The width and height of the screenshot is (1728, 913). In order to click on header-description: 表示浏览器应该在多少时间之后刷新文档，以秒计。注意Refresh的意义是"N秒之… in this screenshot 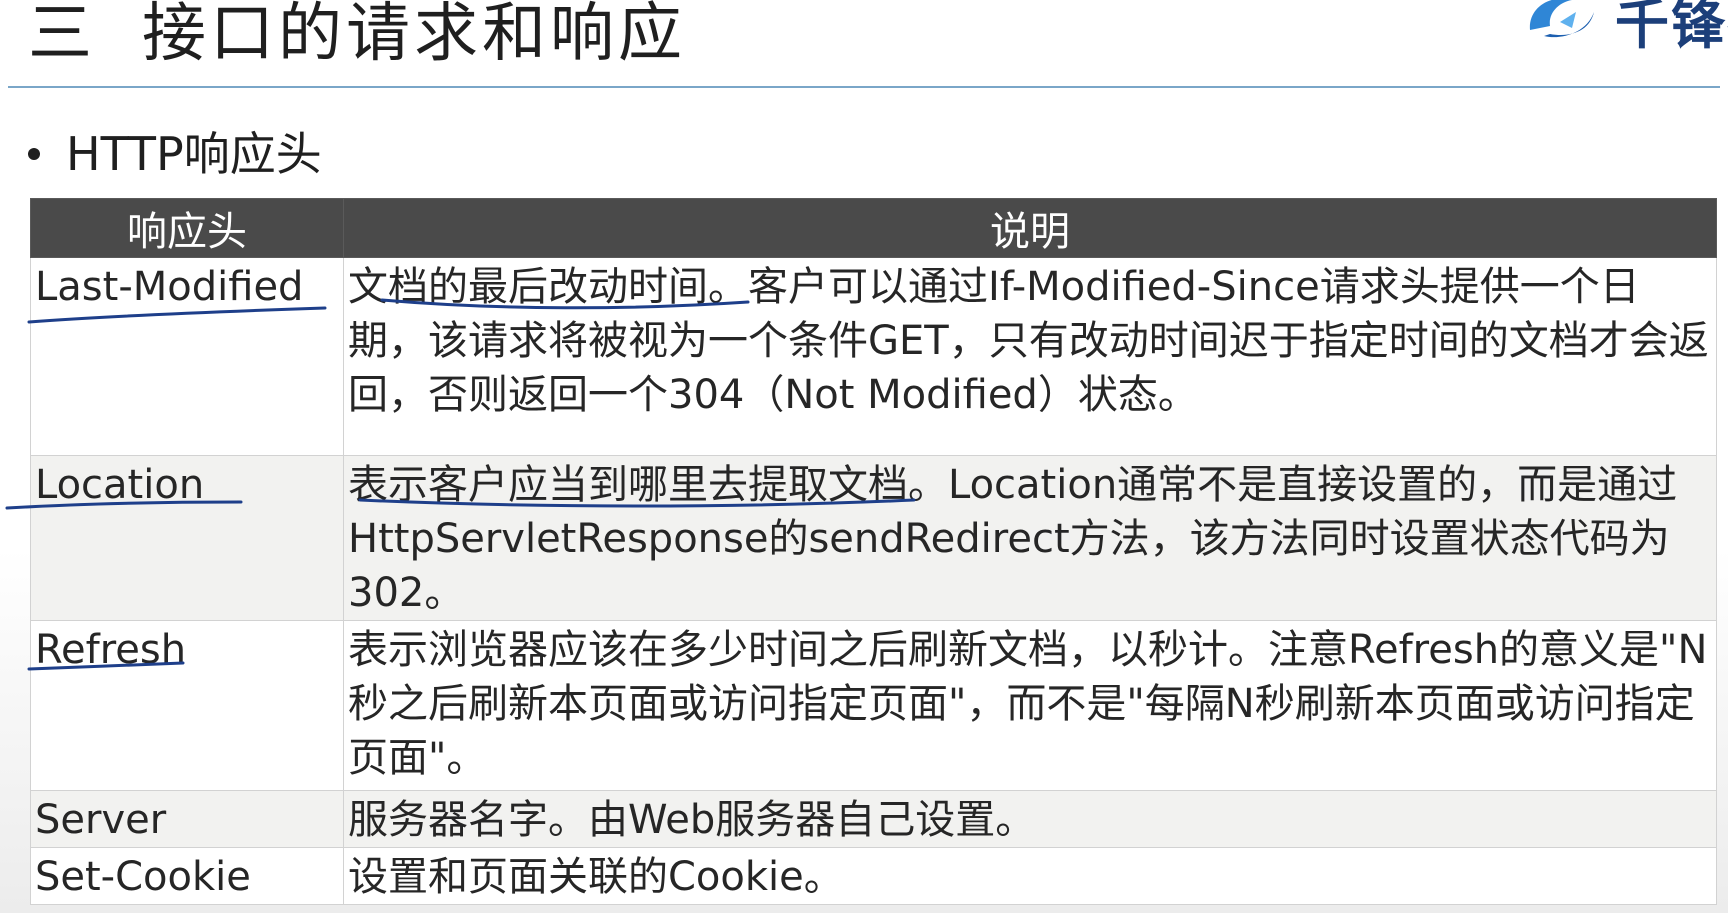, I will do `click(1028, 704)`.